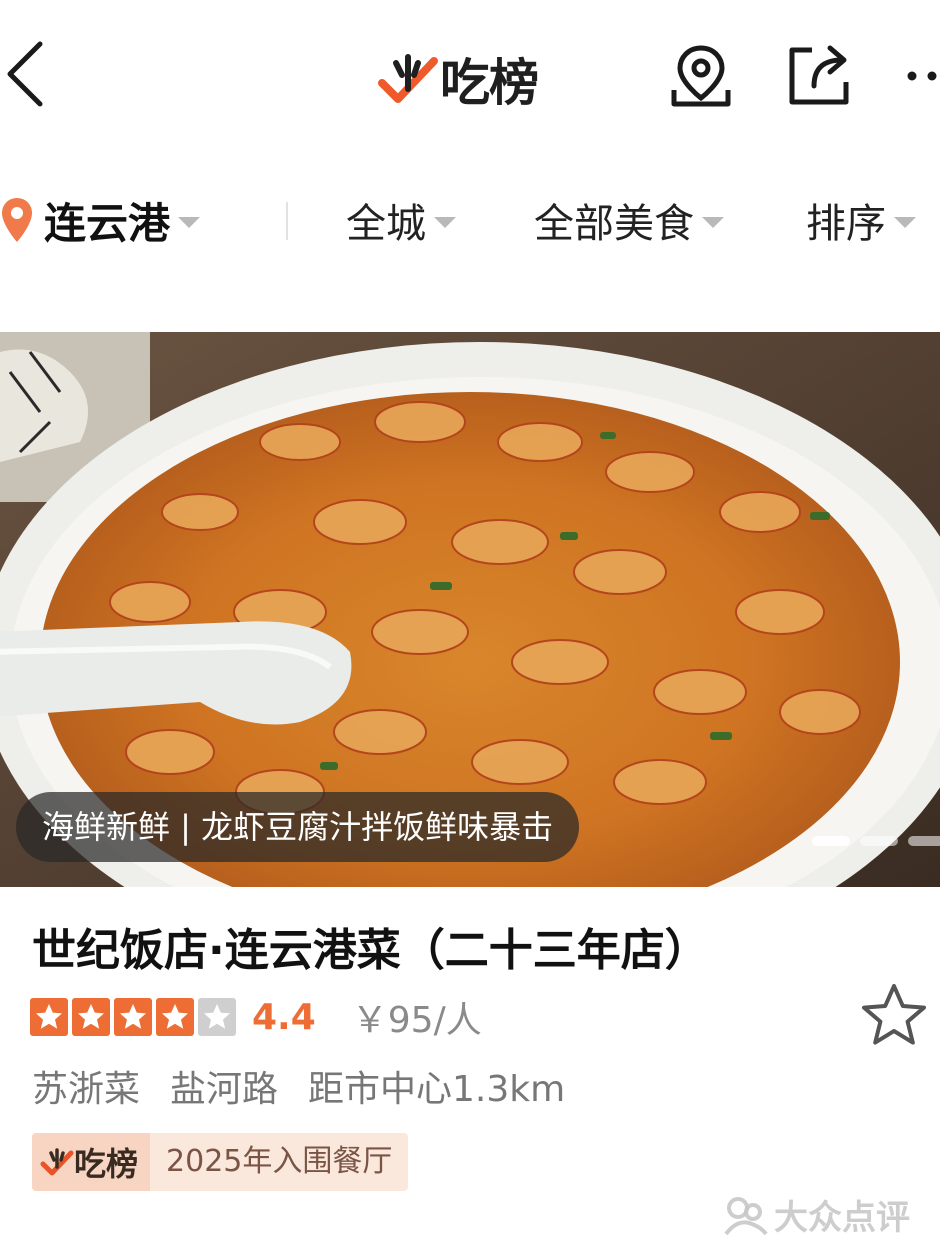 The height and width of the screenshot is (1253, 940). Describe the element at coordinates (470, 220) in the screenshot. I see `filter-bar: 连云港 全城 全部美食 排序` at that location.